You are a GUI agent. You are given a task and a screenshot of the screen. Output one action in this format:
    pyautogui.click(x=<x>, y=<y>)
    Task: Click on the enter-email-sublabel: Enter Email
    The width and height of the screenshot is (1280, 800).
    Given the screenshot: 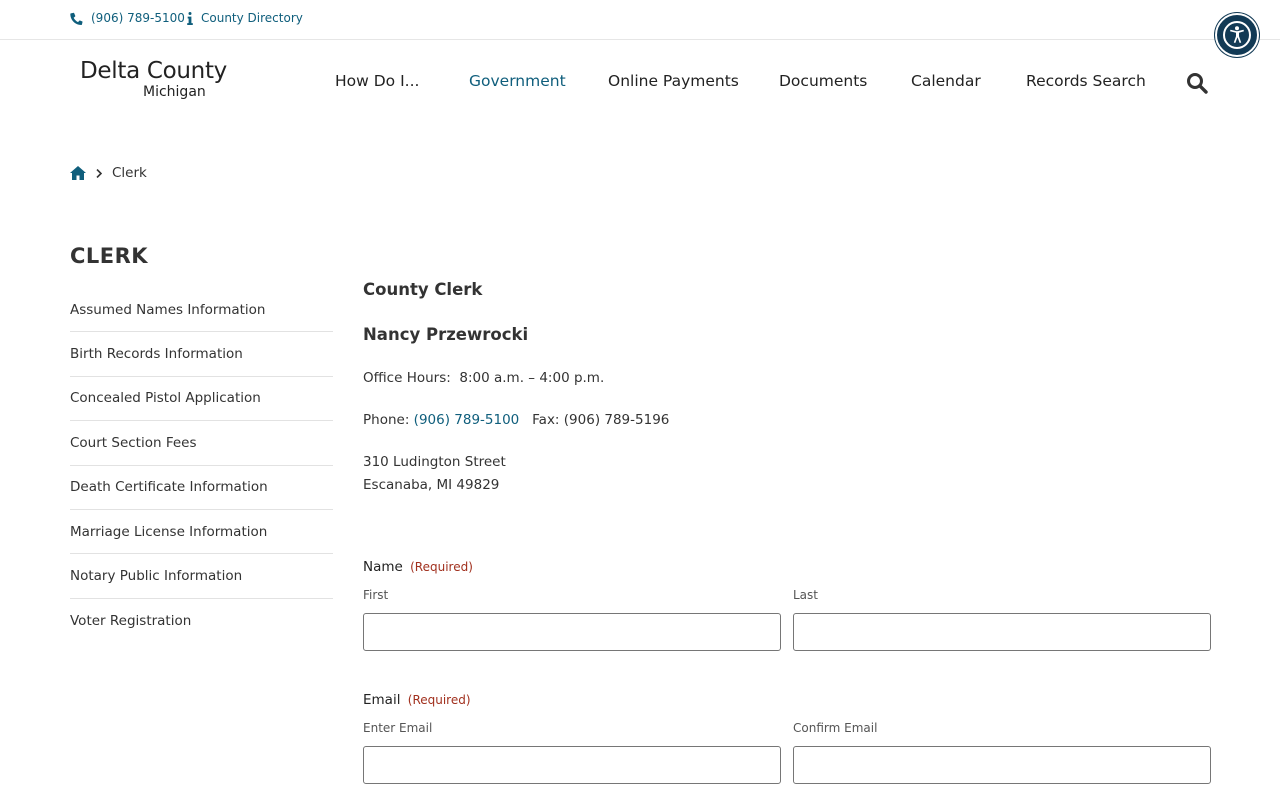 What is the action you would take?
    pyautogui.click(x=398, y=728)
    